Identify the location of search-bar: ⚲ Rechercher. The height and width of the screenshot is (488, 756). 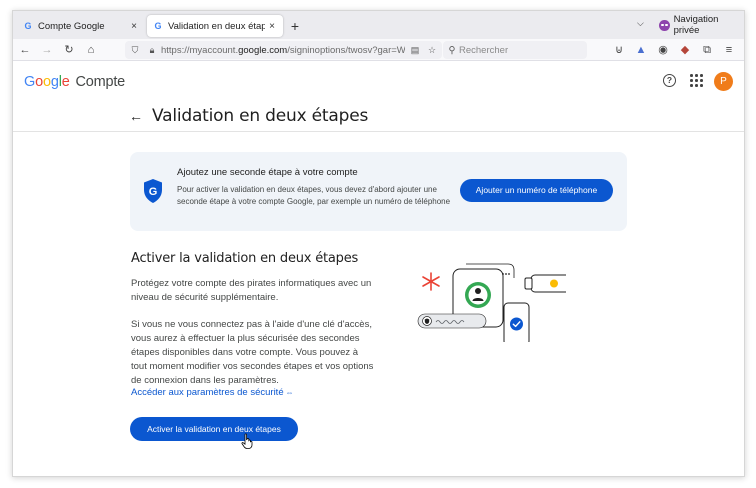
(515, 50).